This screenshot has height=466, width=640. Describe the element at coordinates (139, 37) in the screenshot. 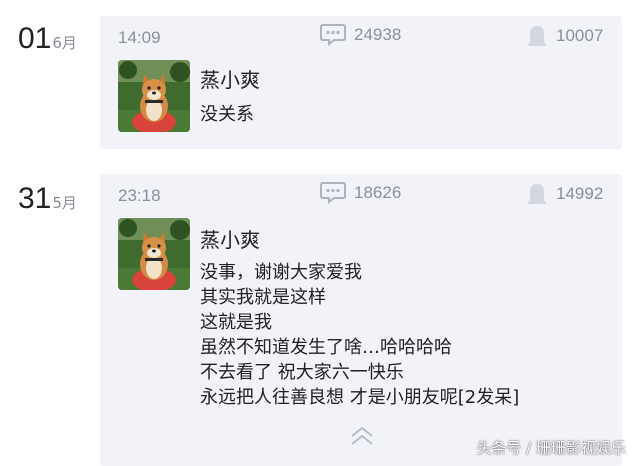

I see `post-time: 14:09` at that location.